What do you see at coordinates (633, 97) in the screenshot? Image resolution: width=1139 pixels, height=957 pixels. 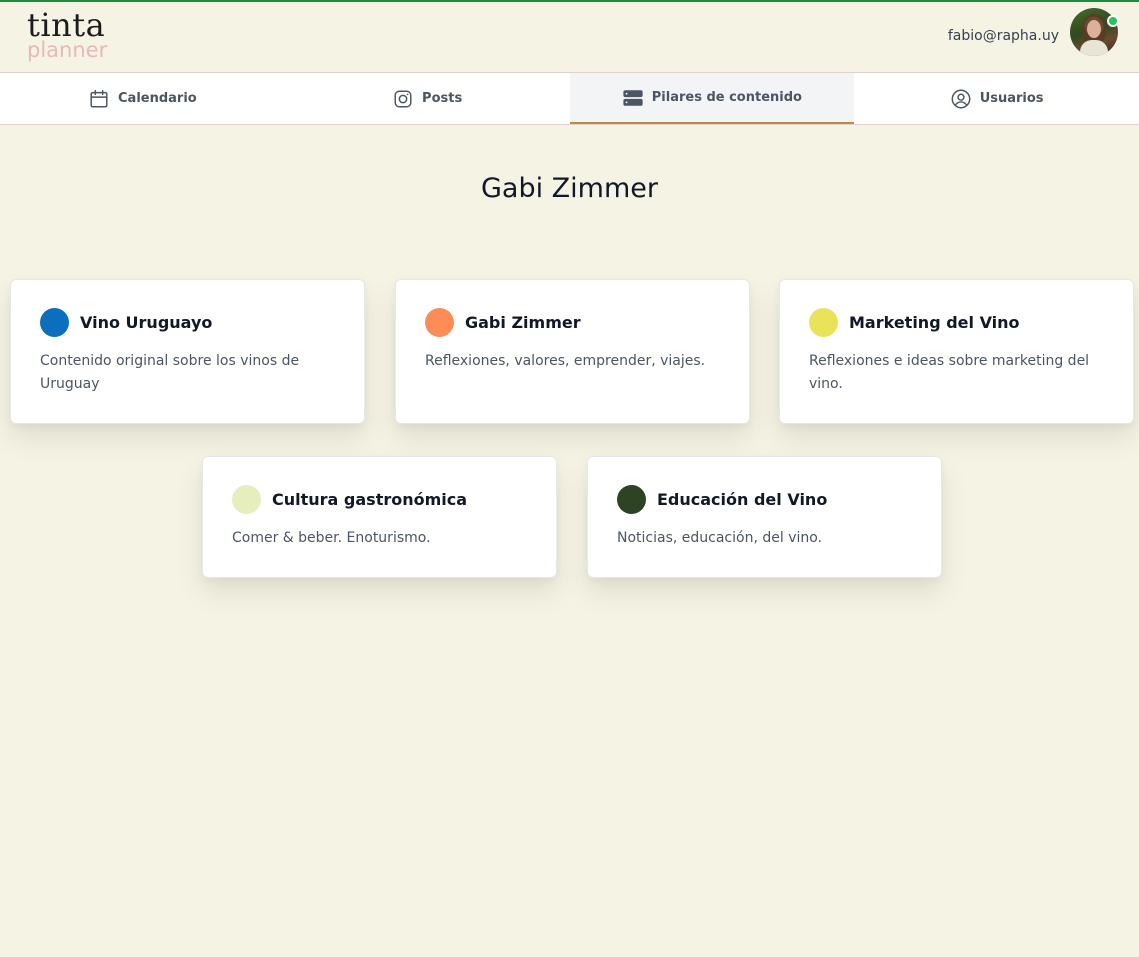 I see `server-icon` at bounding box center [633, 97].